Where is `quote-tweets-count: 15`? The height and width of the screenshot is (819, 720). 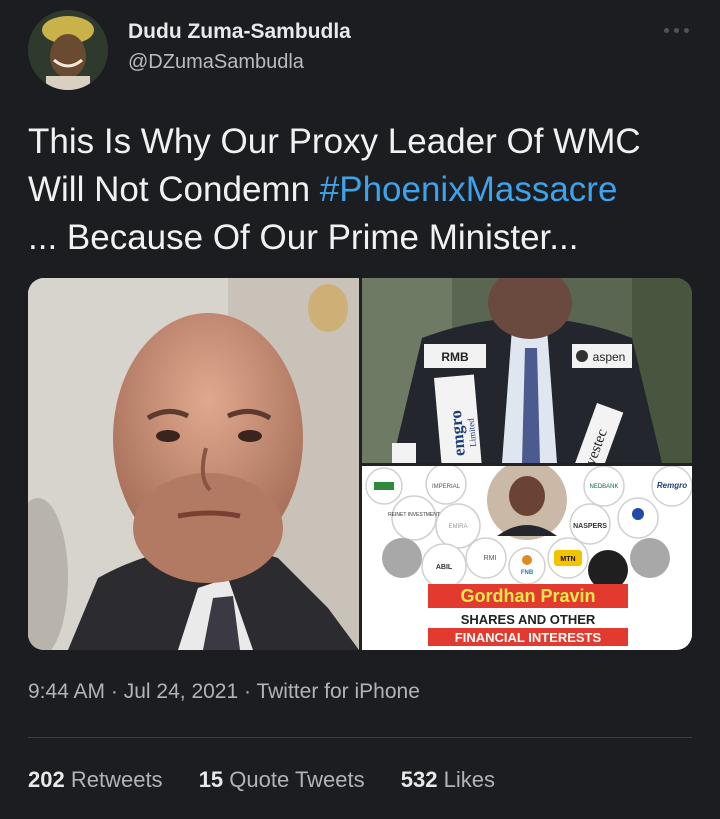
quote-tweets-count: 15 is located at coordinates (211, 779).